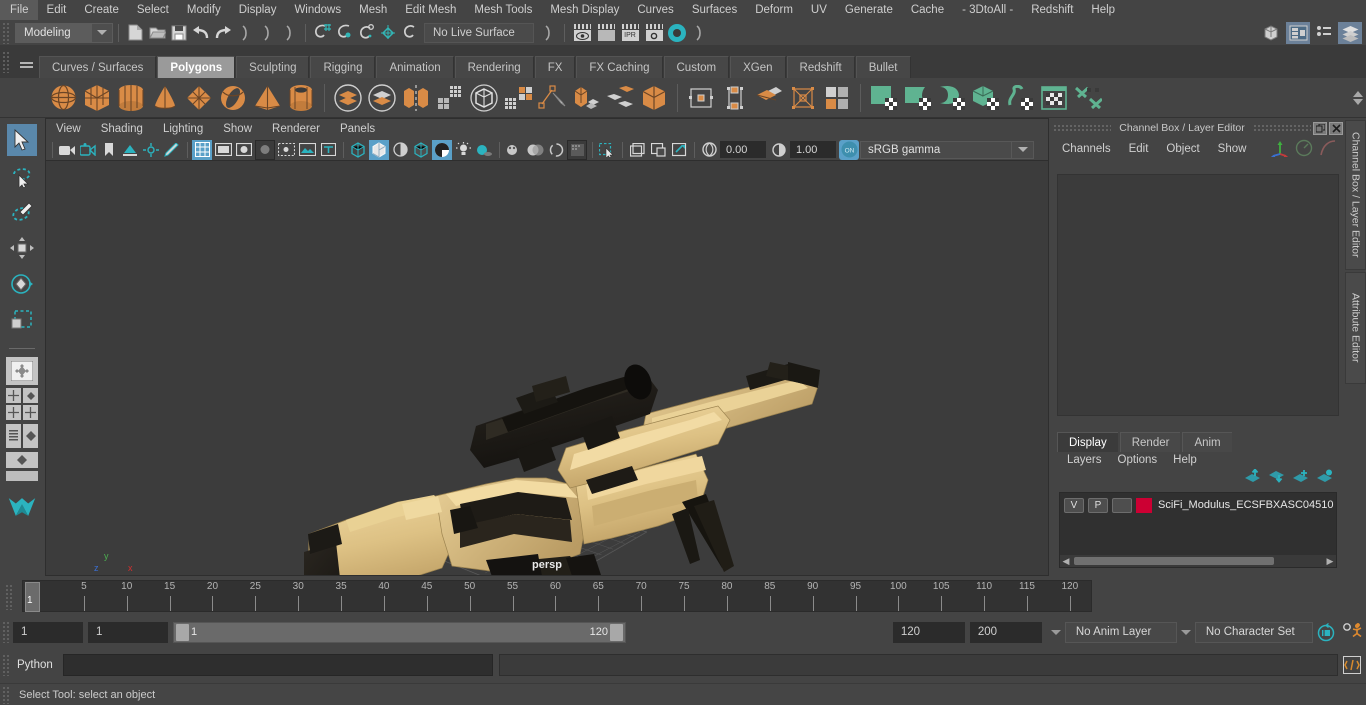 Image resolution: width=1366 pixels, height=705 pixels. Describe the element at coordinates (223, 33) in the screenshot. I see `redo-icon` at that location.